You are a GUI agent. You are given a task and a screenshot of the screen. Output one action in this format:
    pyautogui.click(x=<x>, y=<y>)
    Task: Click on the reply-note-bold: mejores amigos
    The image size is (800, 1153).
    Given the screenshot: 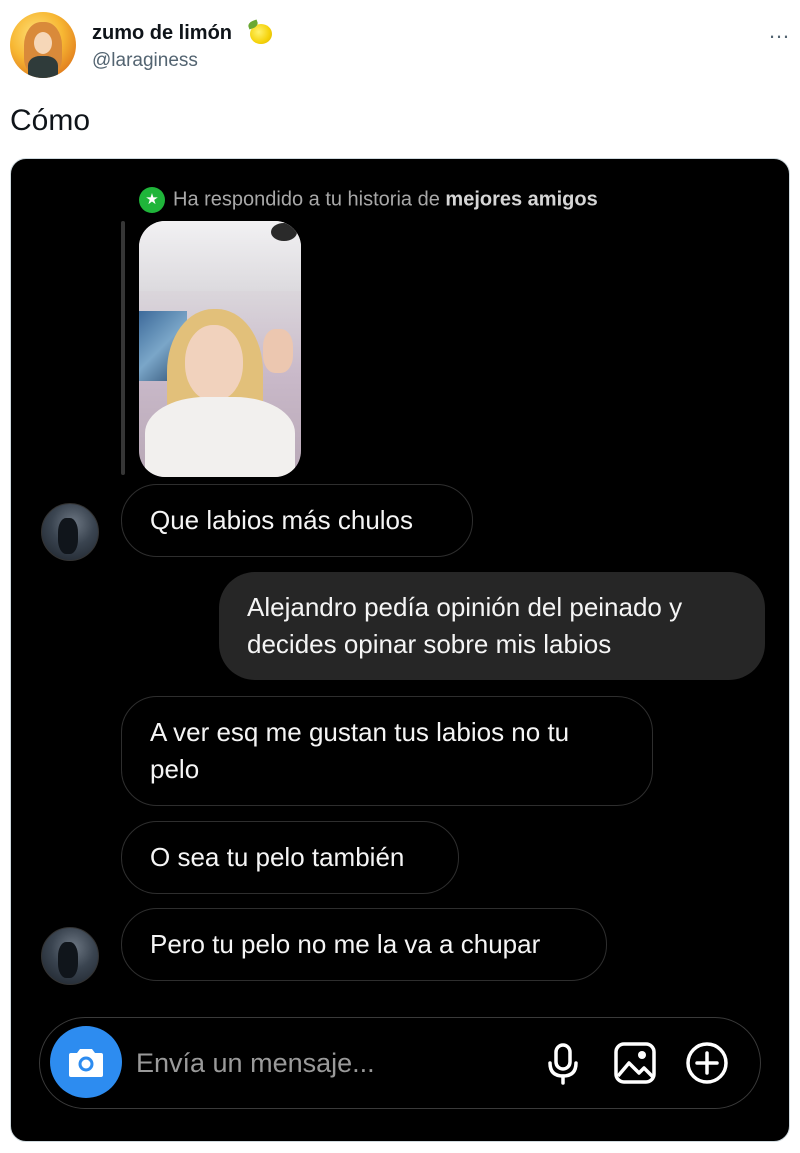 What is the action you would take?
    pyautogui.click(x=521, y=199)
    